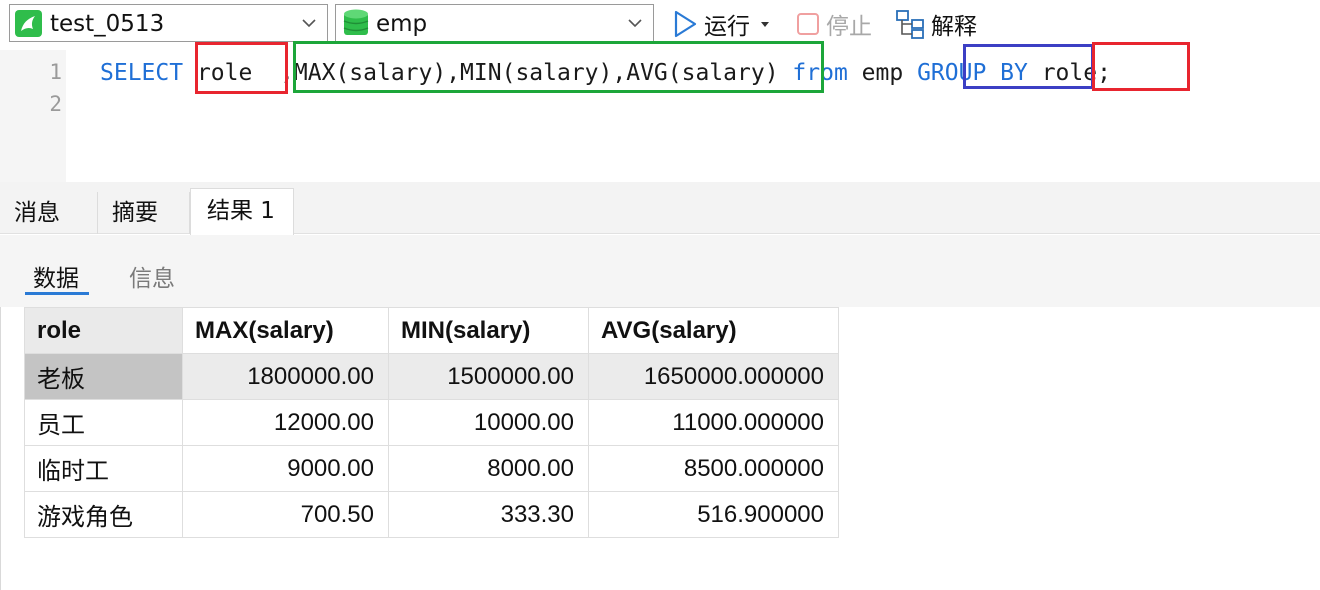 The image size is (1320, 590). Describe the element at coordinates (0, 448) in the screenshot. I see `grid-left-border` at that location.